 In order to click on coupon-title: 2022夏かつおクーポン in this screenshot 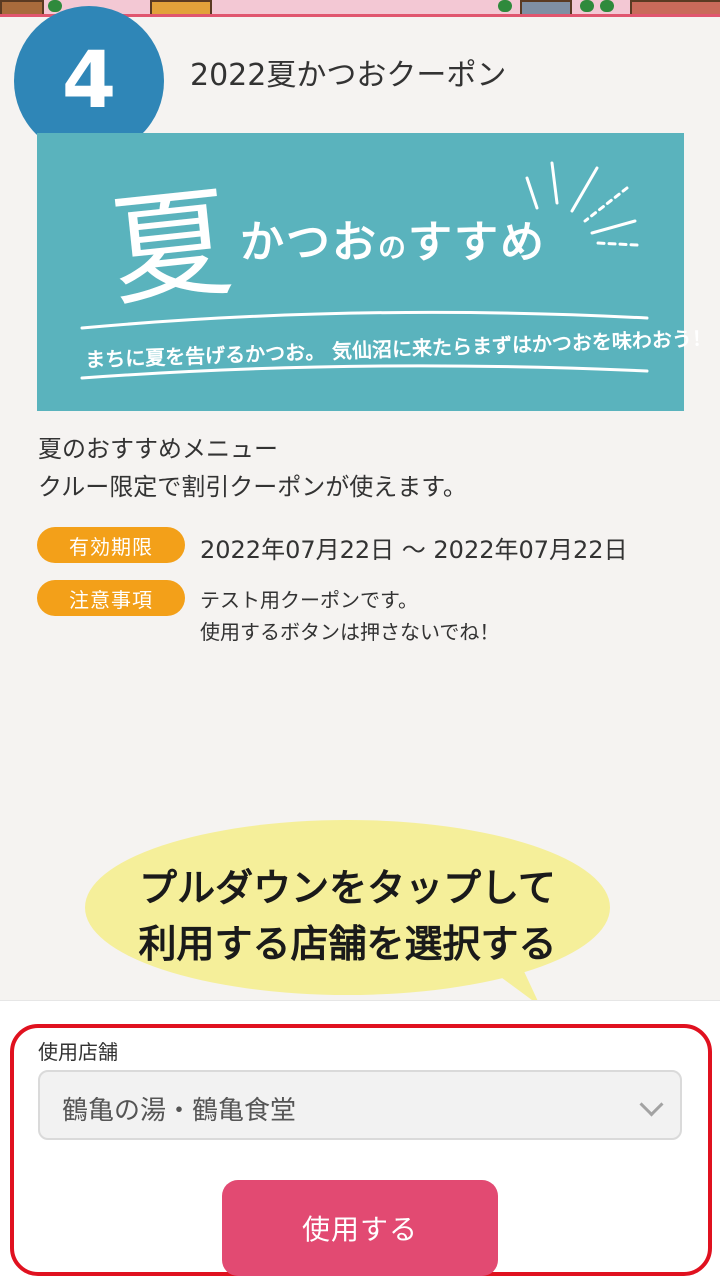, I will do `click(348, 75)`.